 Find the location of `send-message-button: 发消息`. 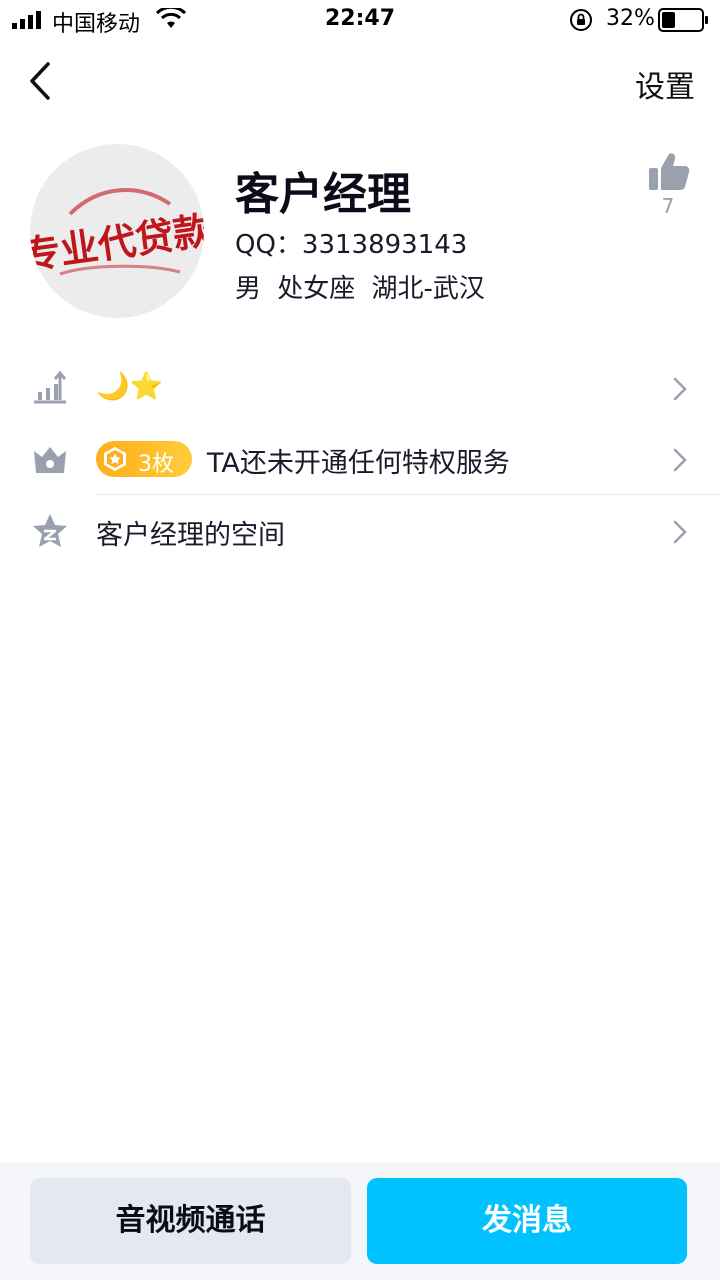

send-message-button: 发消息 is located at coordinates (527, 1221).